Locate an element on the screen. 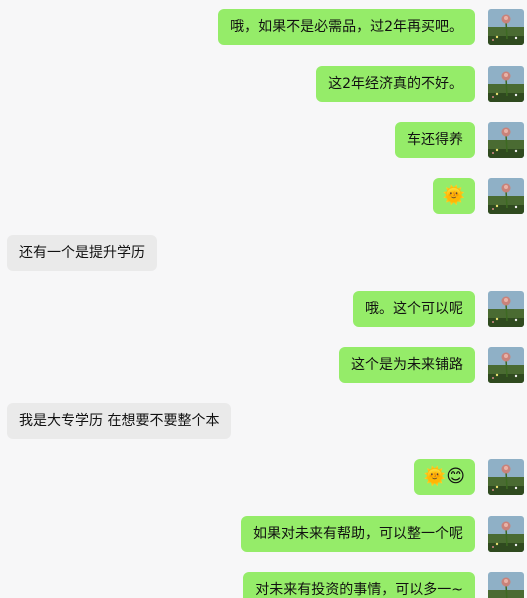 This screenshot has width=527, height=598. message-row-out: 🌞😊 is located at coordinates (263, 477).